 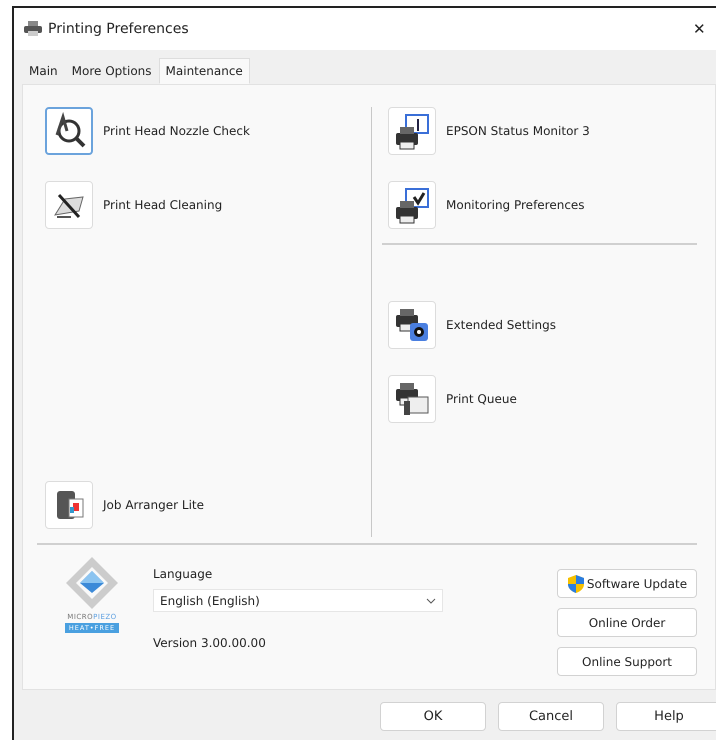 What do you see at coordinates (666, 716) in the screenshot?
I see `dialog-button: Help` at bounding box center [666, 716].